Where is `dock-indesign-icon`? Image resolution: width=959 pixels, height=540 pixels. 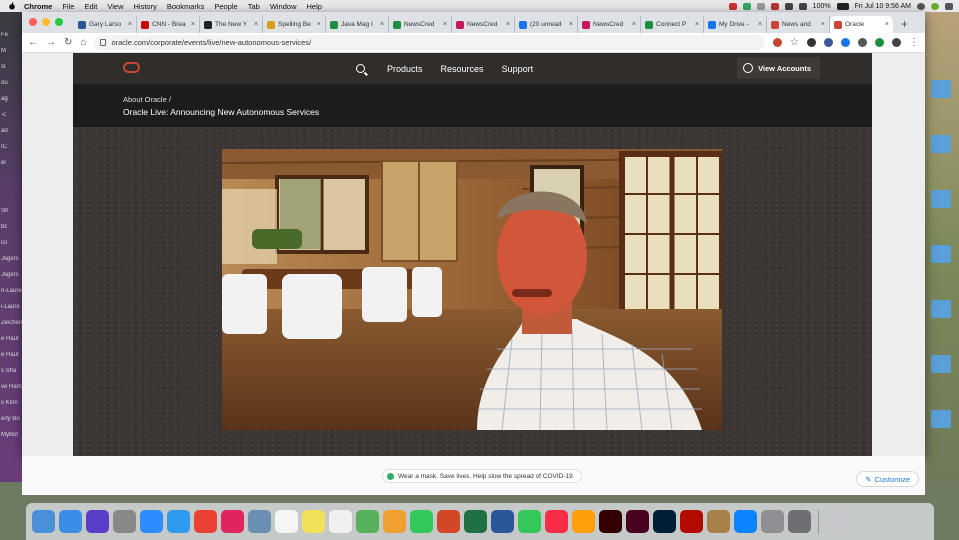
dock-indesign-icon is located at coordinates (637, 521).